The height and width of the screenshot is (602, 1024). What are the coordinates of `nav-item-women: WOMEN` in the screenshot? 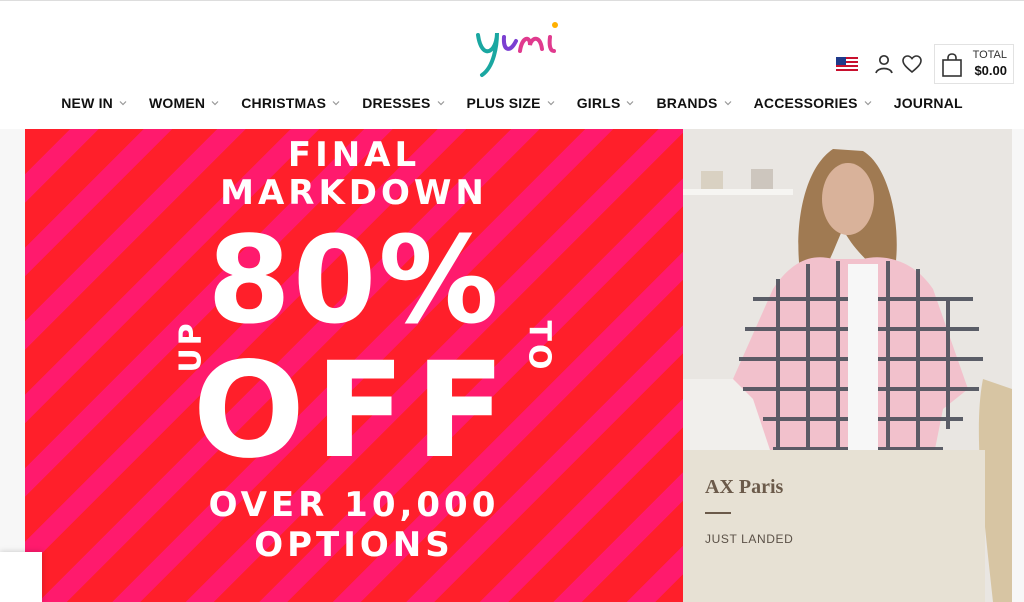 It's located at (184, 103).